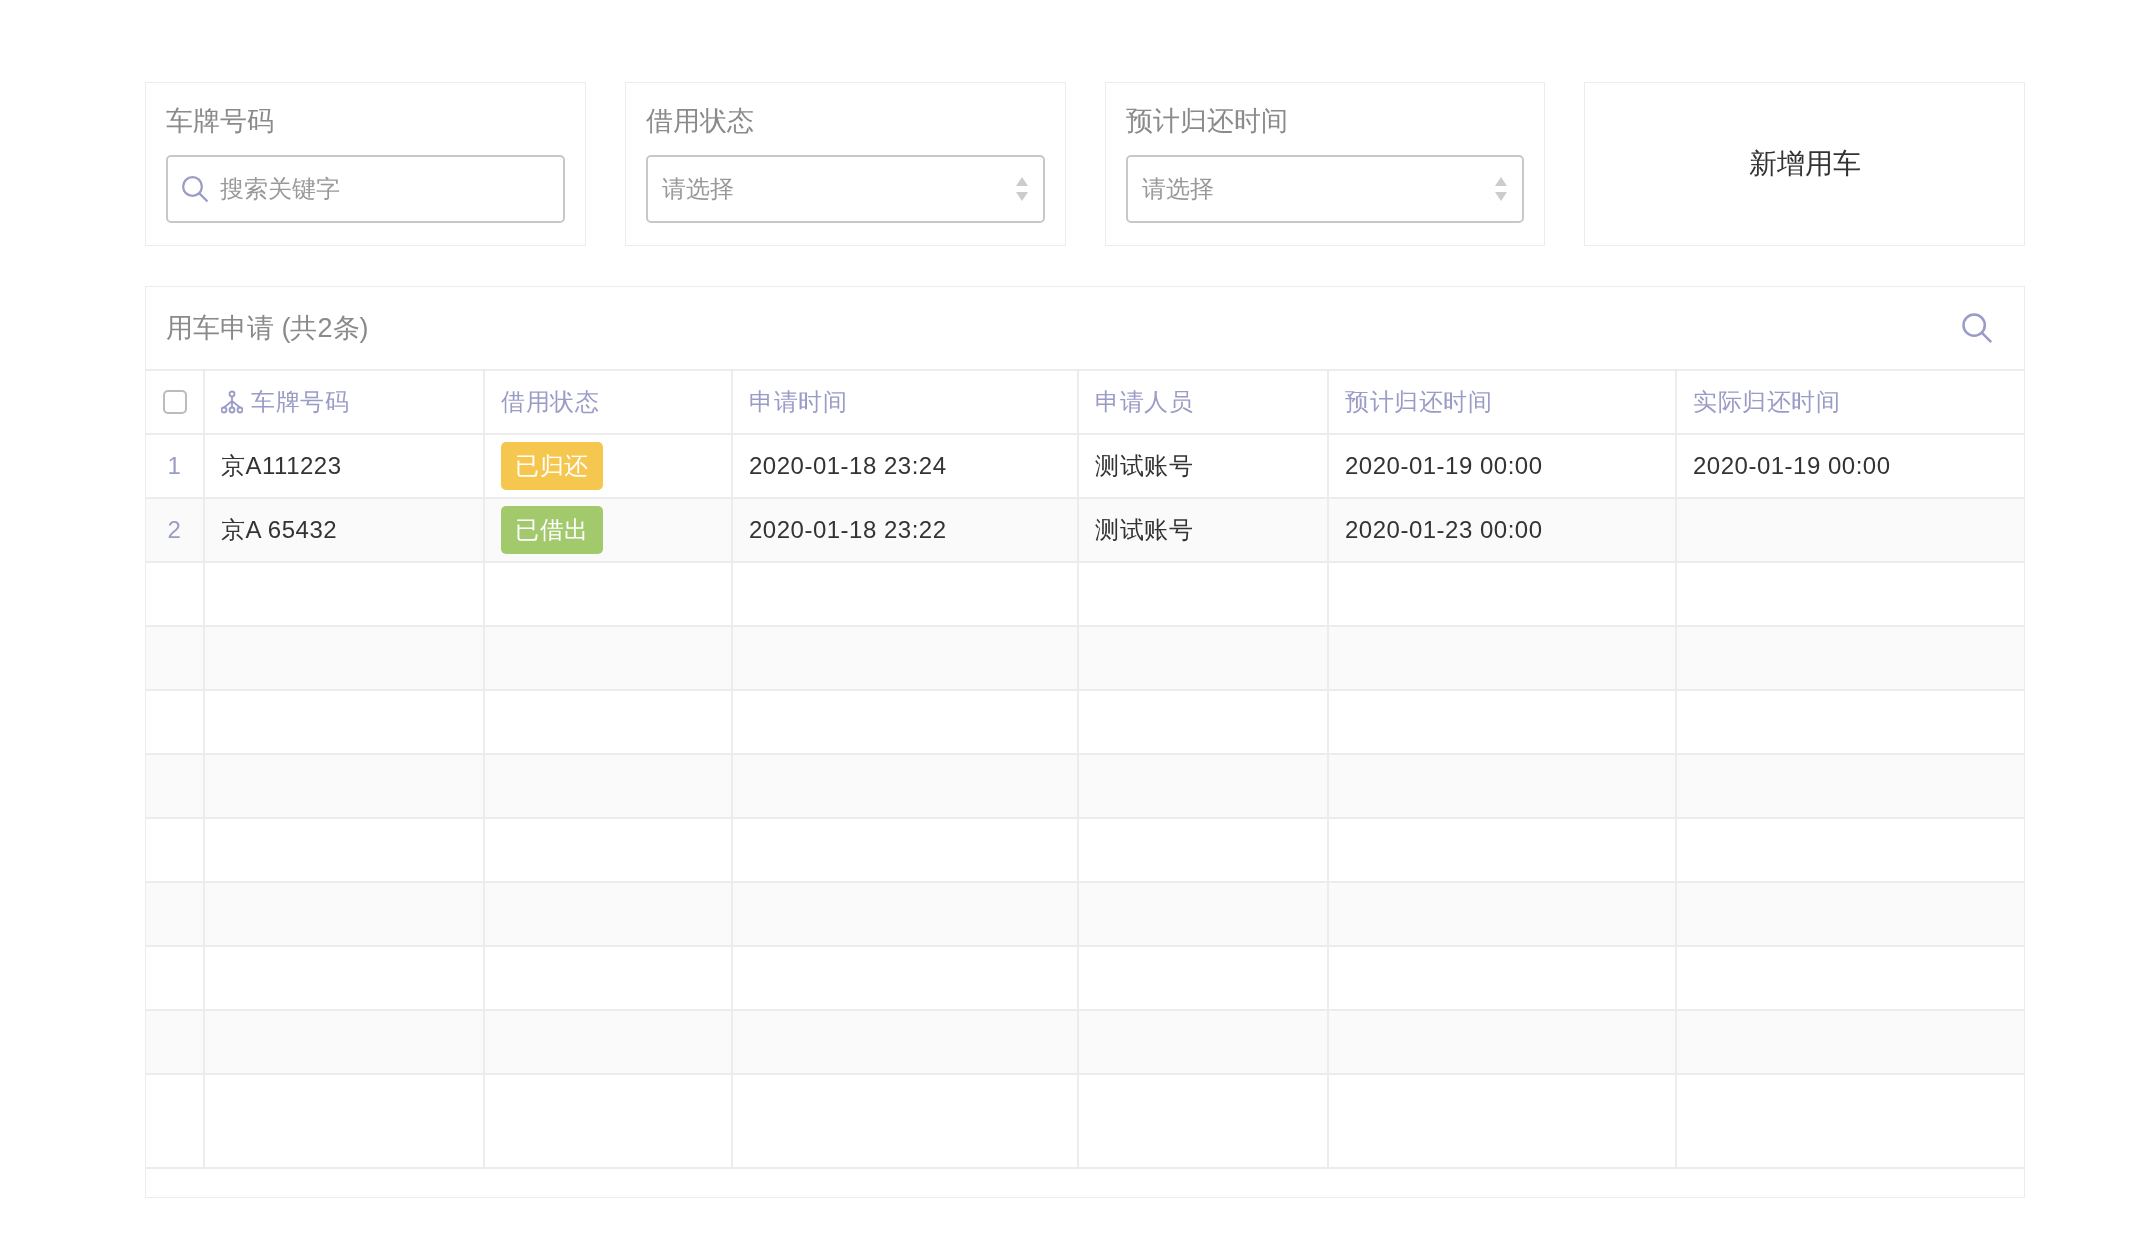 The height and width of the screenshot is (1236, 2132). Describe the element at coordinates (174, 402) in the screenshot. I see `select-all-checkbox` at that location.